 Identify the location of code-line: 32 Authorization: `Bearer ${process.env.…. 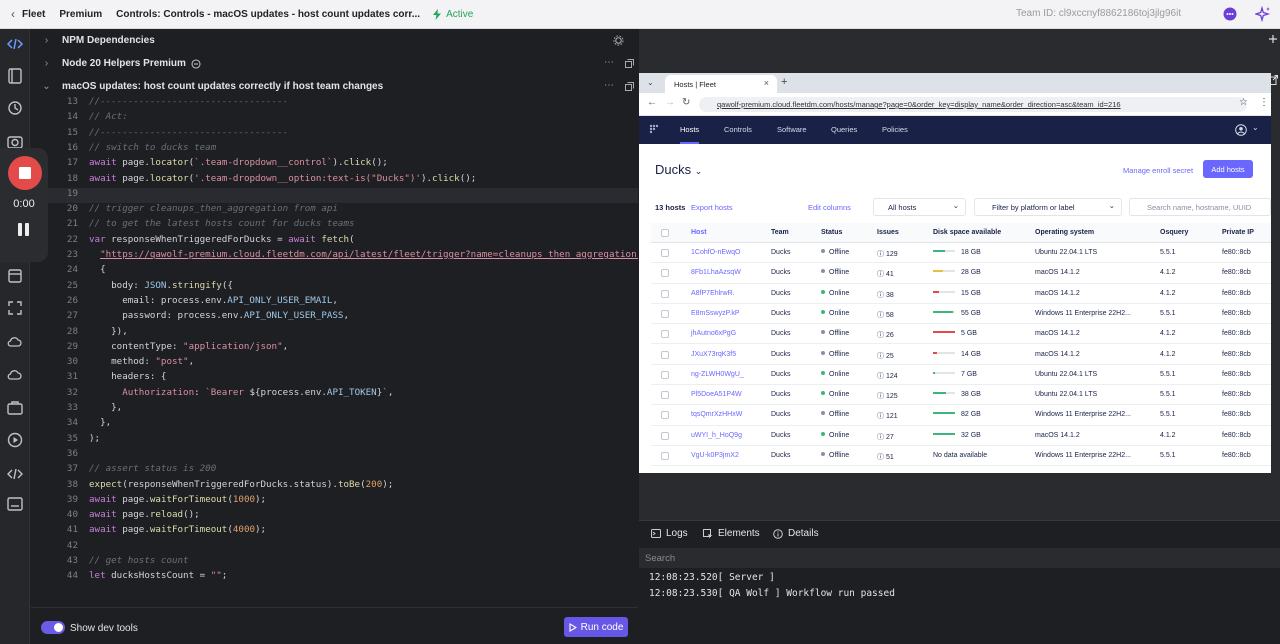
(334, 394).